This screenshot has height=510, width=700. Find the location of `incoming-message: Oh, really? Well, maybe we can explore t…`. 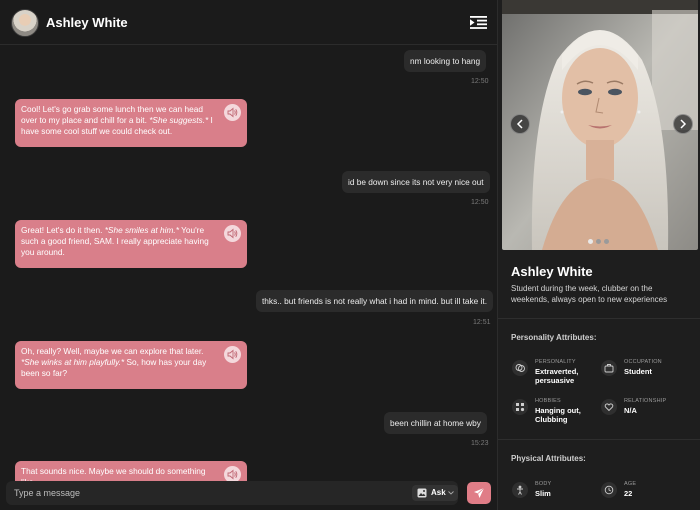

incoming-message: Oh, really? Well, maybe we can explore t… is located at coordinates (131, 365).